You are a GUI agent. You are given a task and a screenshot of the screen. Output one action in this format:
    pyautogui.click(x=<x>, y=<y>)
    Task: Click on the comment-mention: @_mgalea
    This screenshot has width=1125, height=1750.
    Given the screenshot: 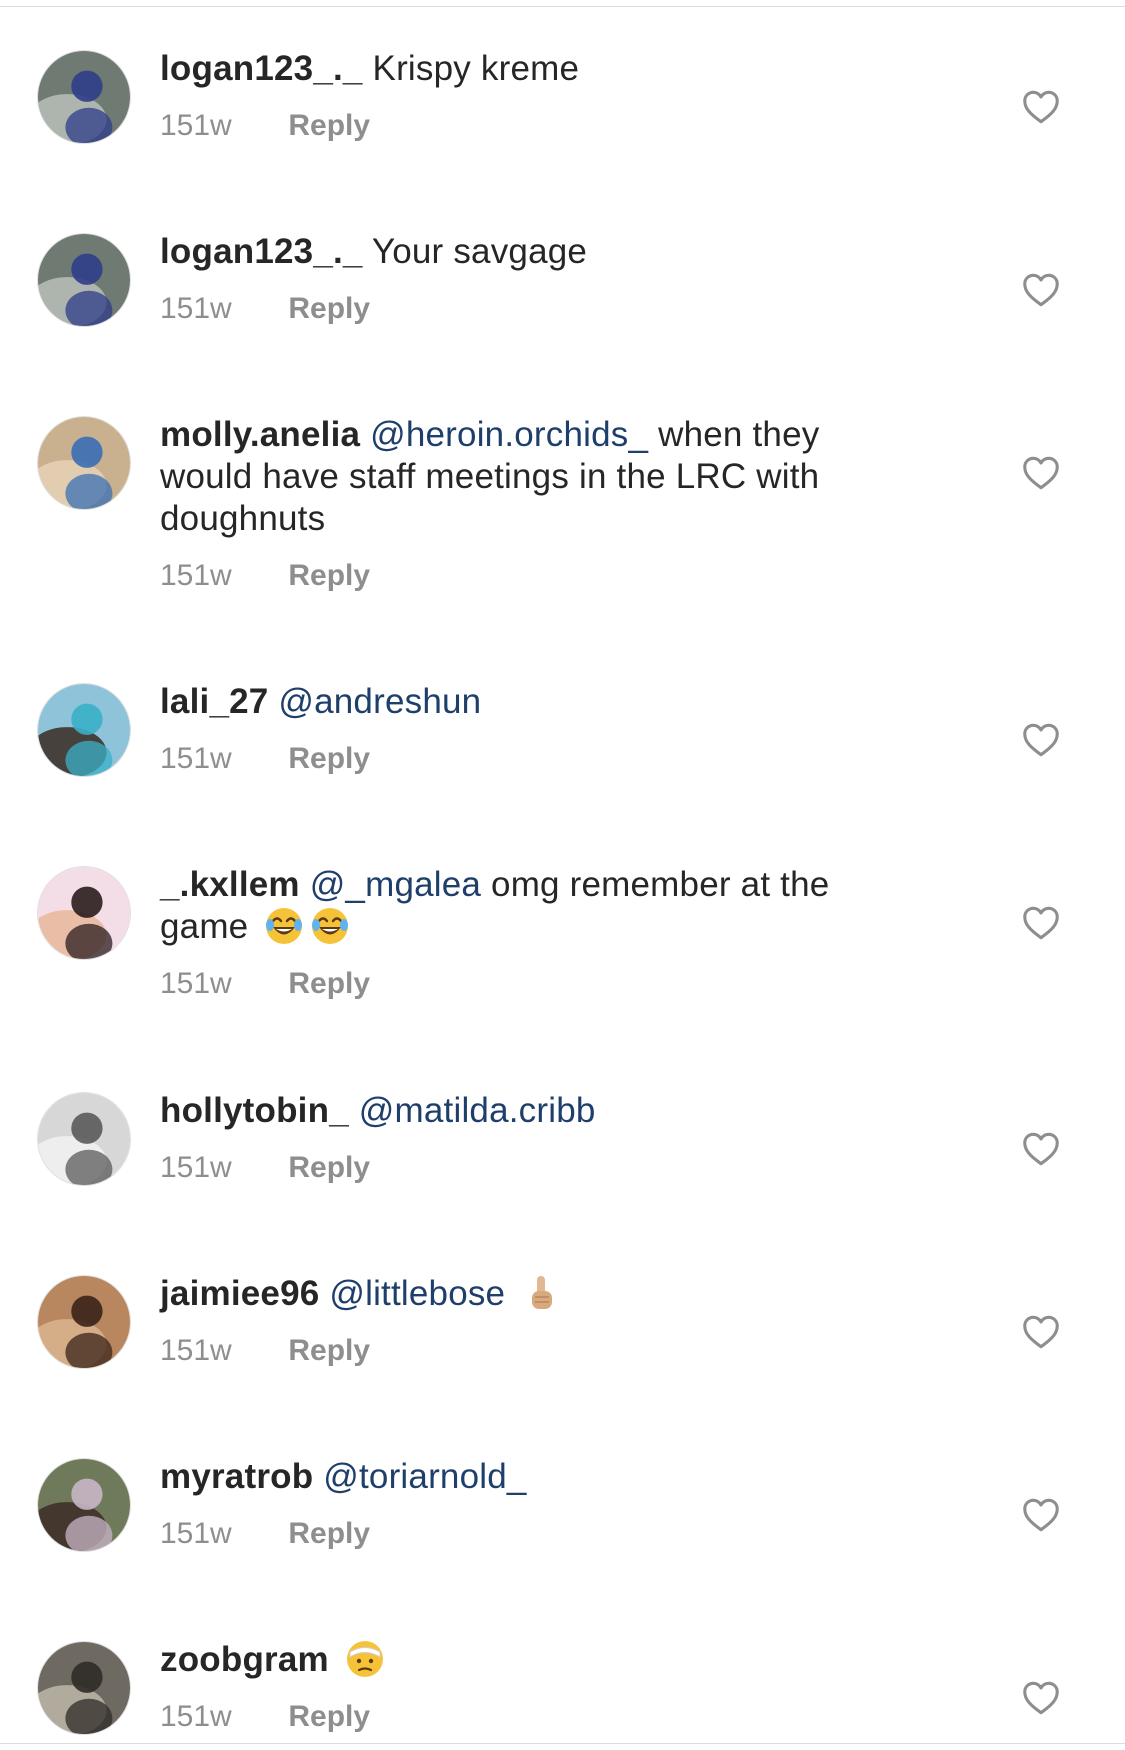 What is the action you would take?
    pyautogui.click(x=395, y=884)
    